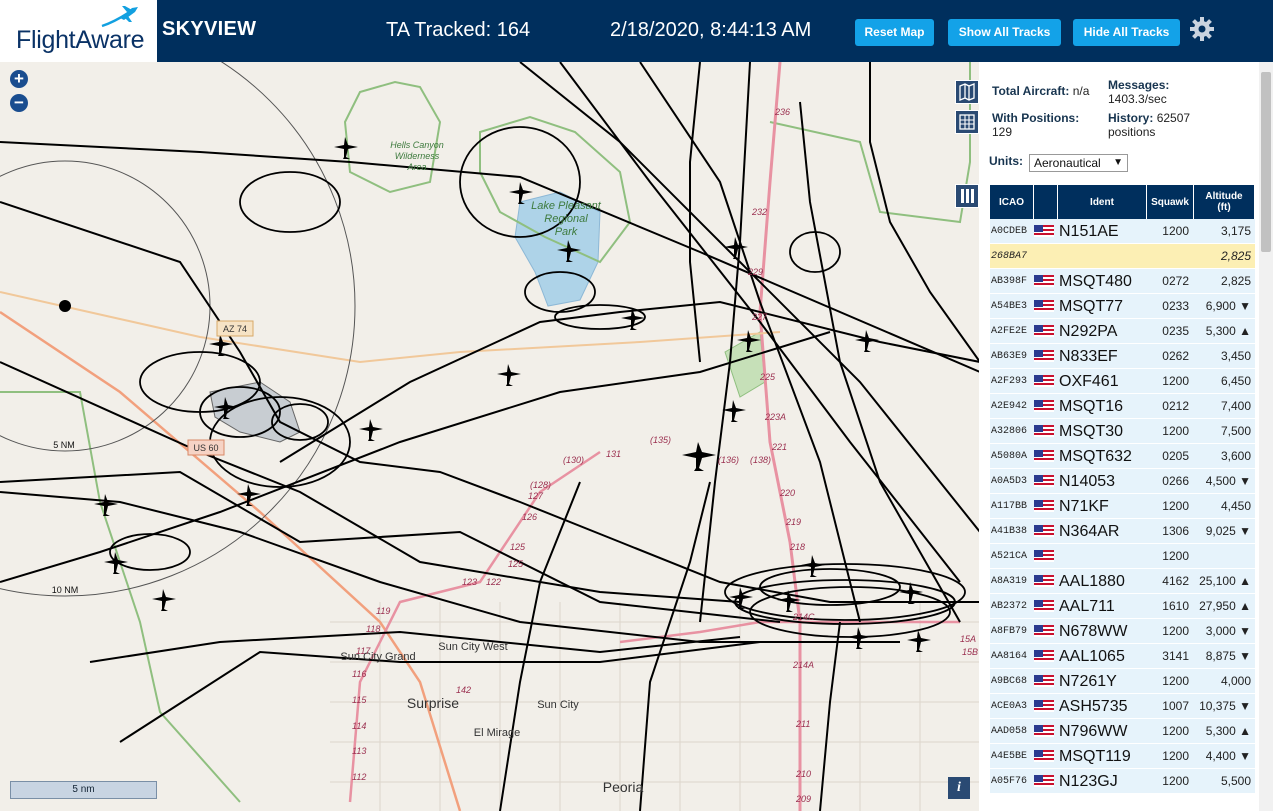  I want to click on table-row: A54BE3 MSQT77 0233 6,900 ▼, so click(1122, 306).